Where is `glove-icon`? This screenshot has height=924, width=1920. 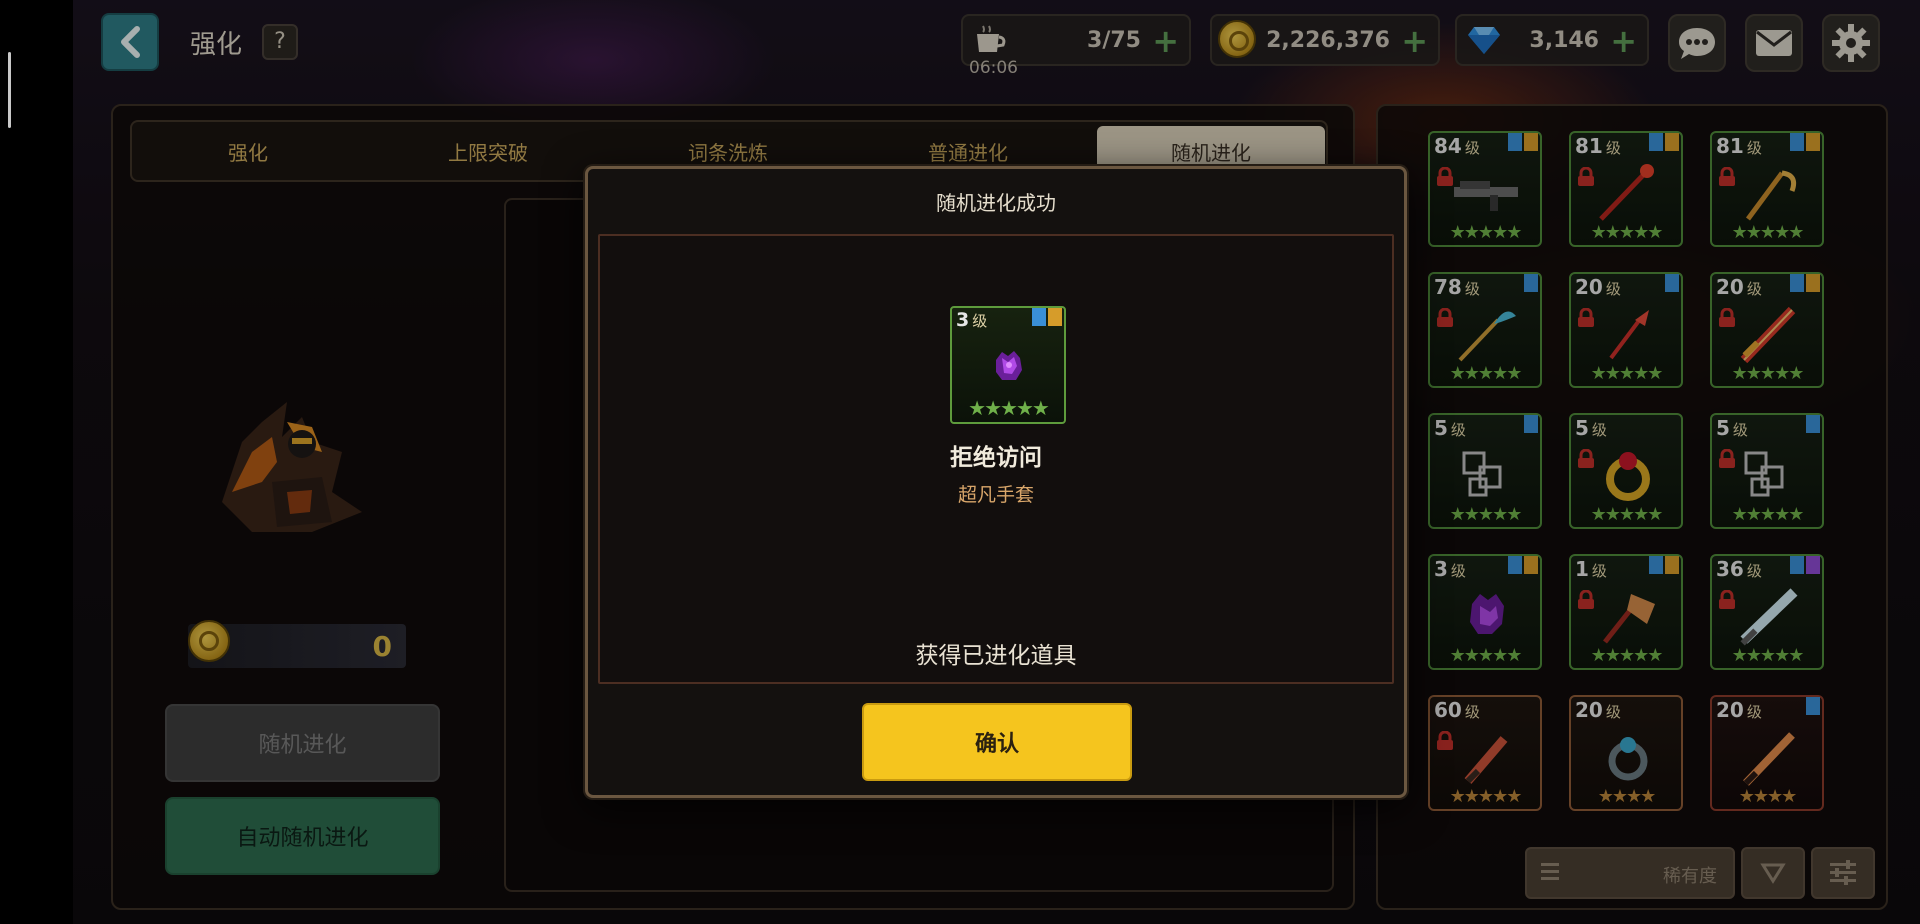
glove-icon is located at coordinates (1009, 365).